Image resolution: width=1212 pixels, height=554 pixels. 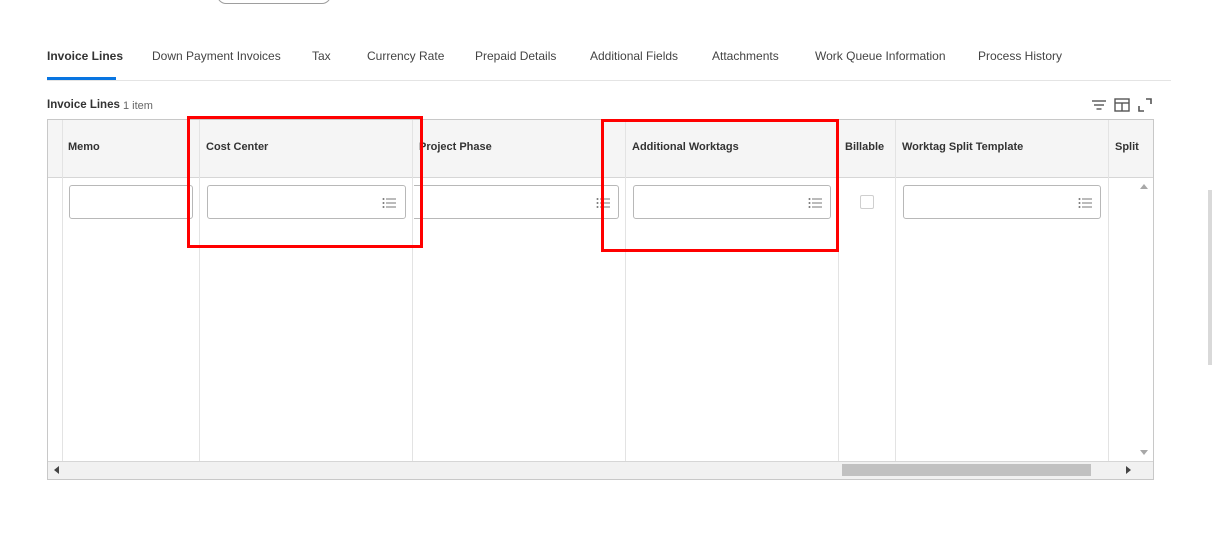 What do you see at coordinates (1002, 202) in the screenshot?
I see `worktag-split-template-input` at bounding box center [1002, 202].